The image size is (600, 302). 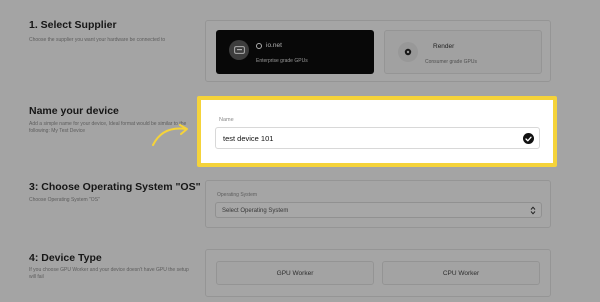 What do you see at coordinates (170, 135) in the screenshot?
I see `arrow-icon` at bounding box center [170, 135].